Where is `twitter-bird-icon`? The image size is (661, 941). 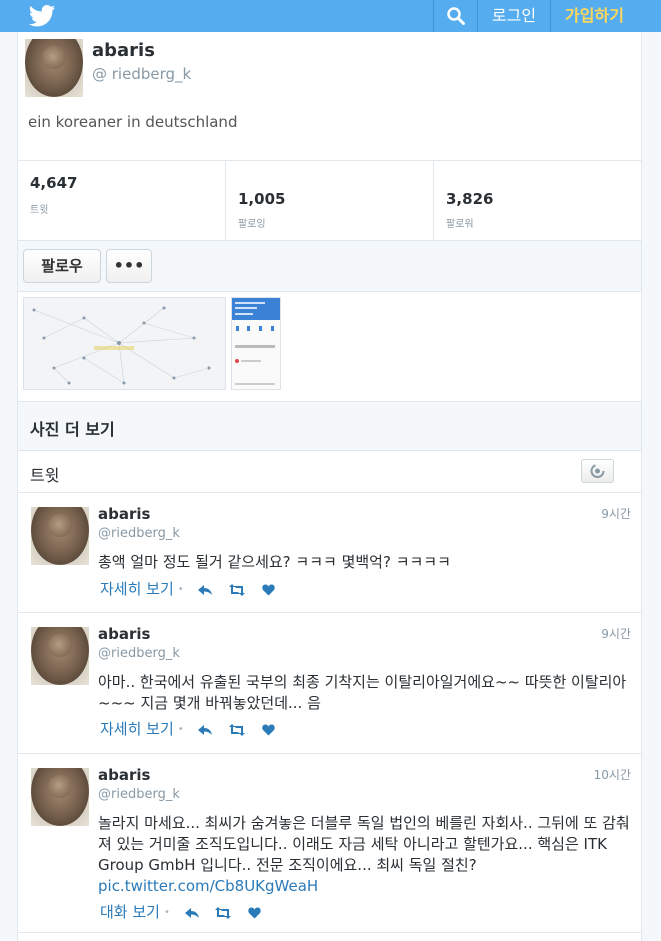
twitter-bird-icon is located at coordinates (42, 16).